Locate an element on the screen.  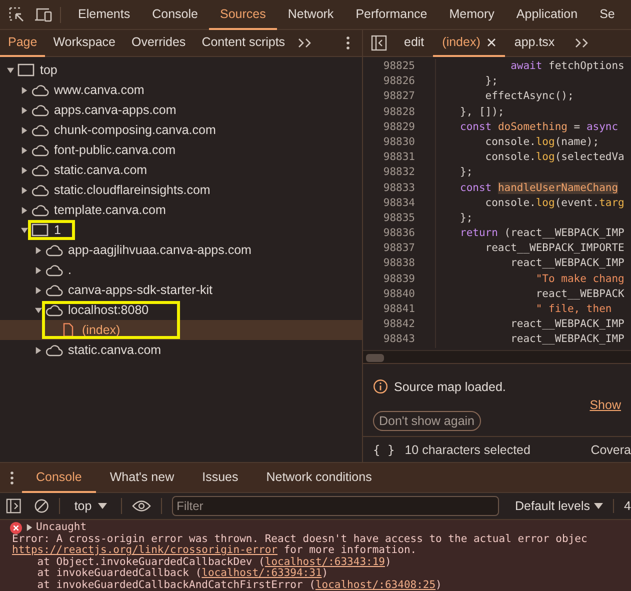
tree-row: app-aagjlihvuaa.canva-apps.com is located at coordinates (181, 250).